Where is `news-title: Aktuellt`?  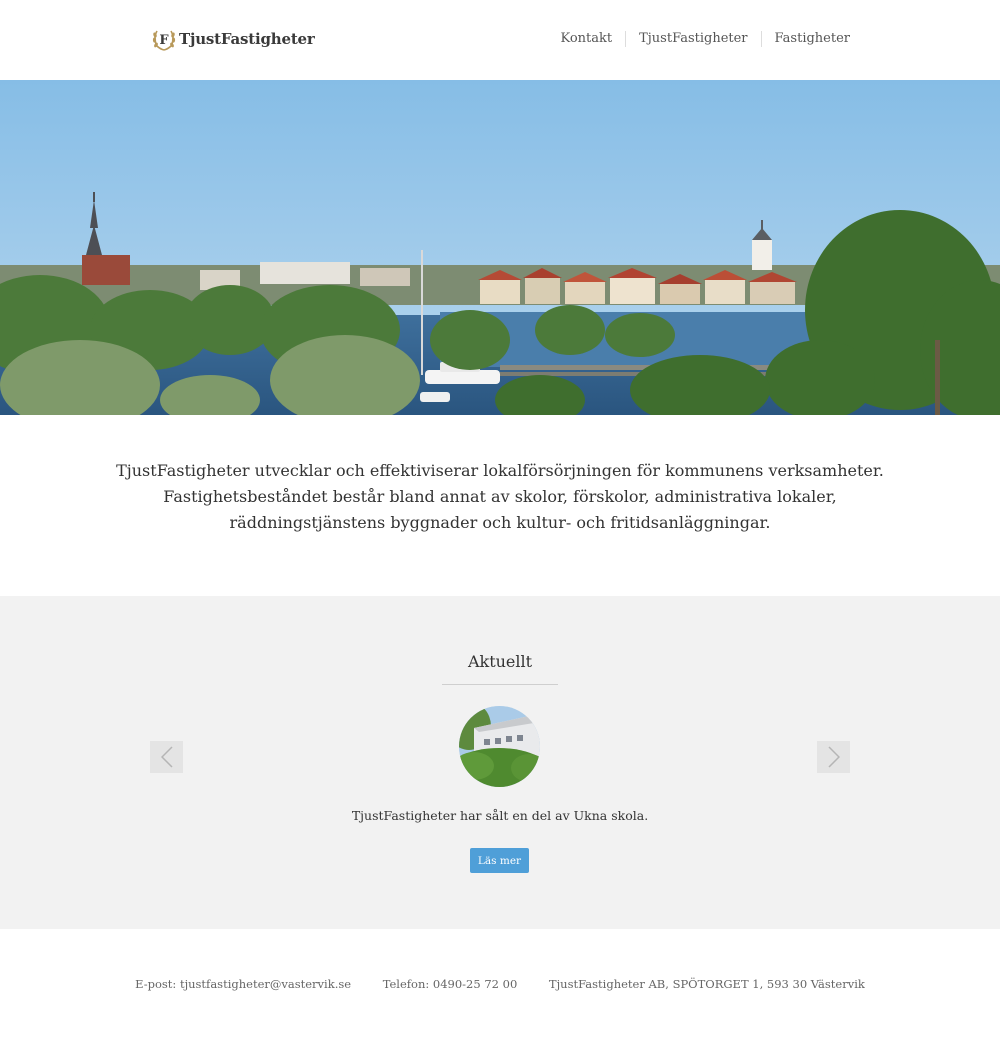 news-title: Aktuellt is located at coordinates (500, 661).